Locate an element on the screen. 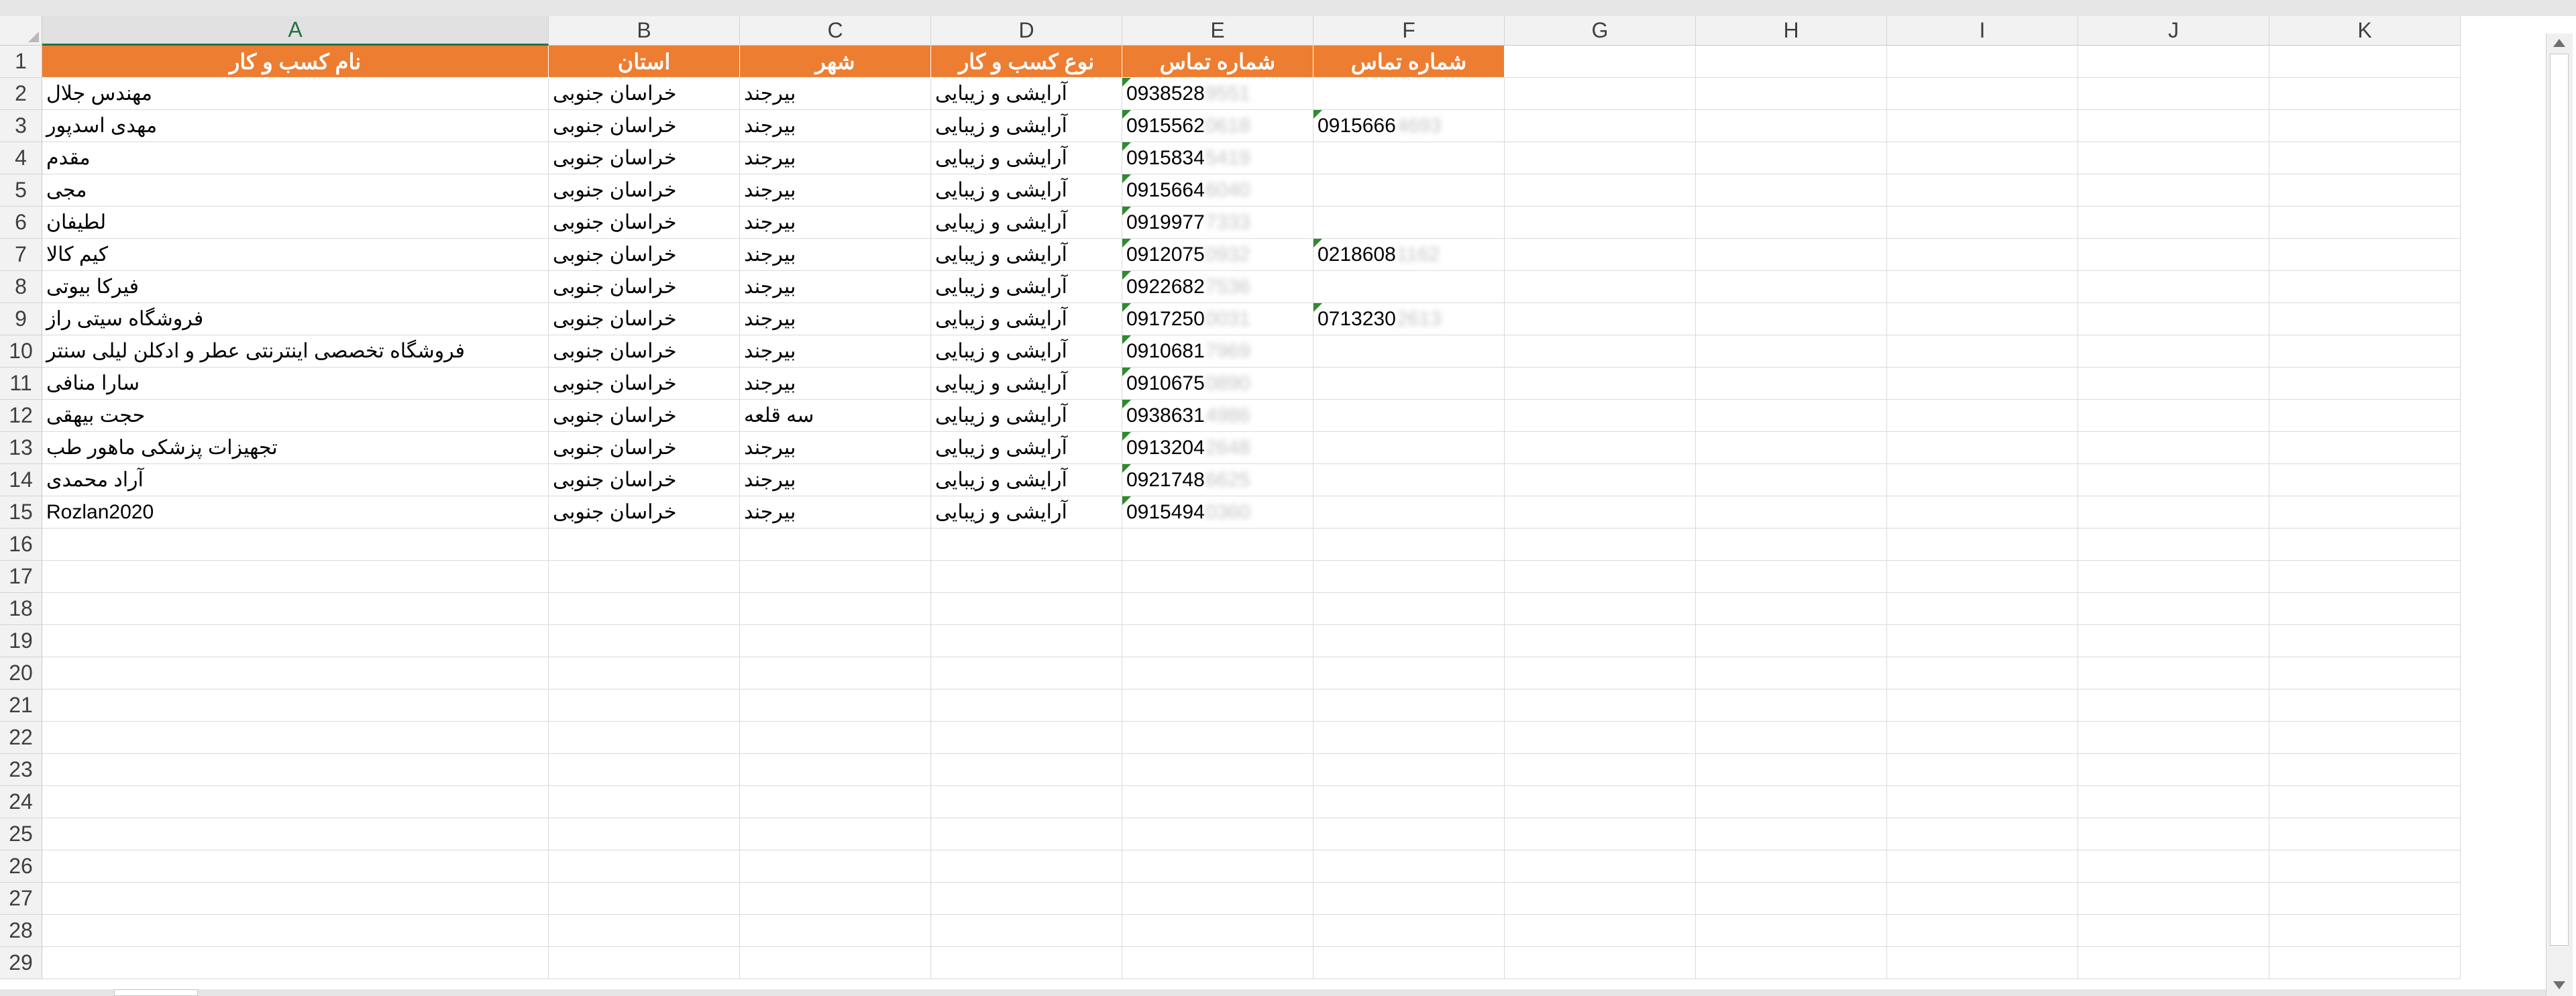 This screenshot has height=996, width=2576. cell-e3: 0915562 0618 is located at coordinates (1217, 126).